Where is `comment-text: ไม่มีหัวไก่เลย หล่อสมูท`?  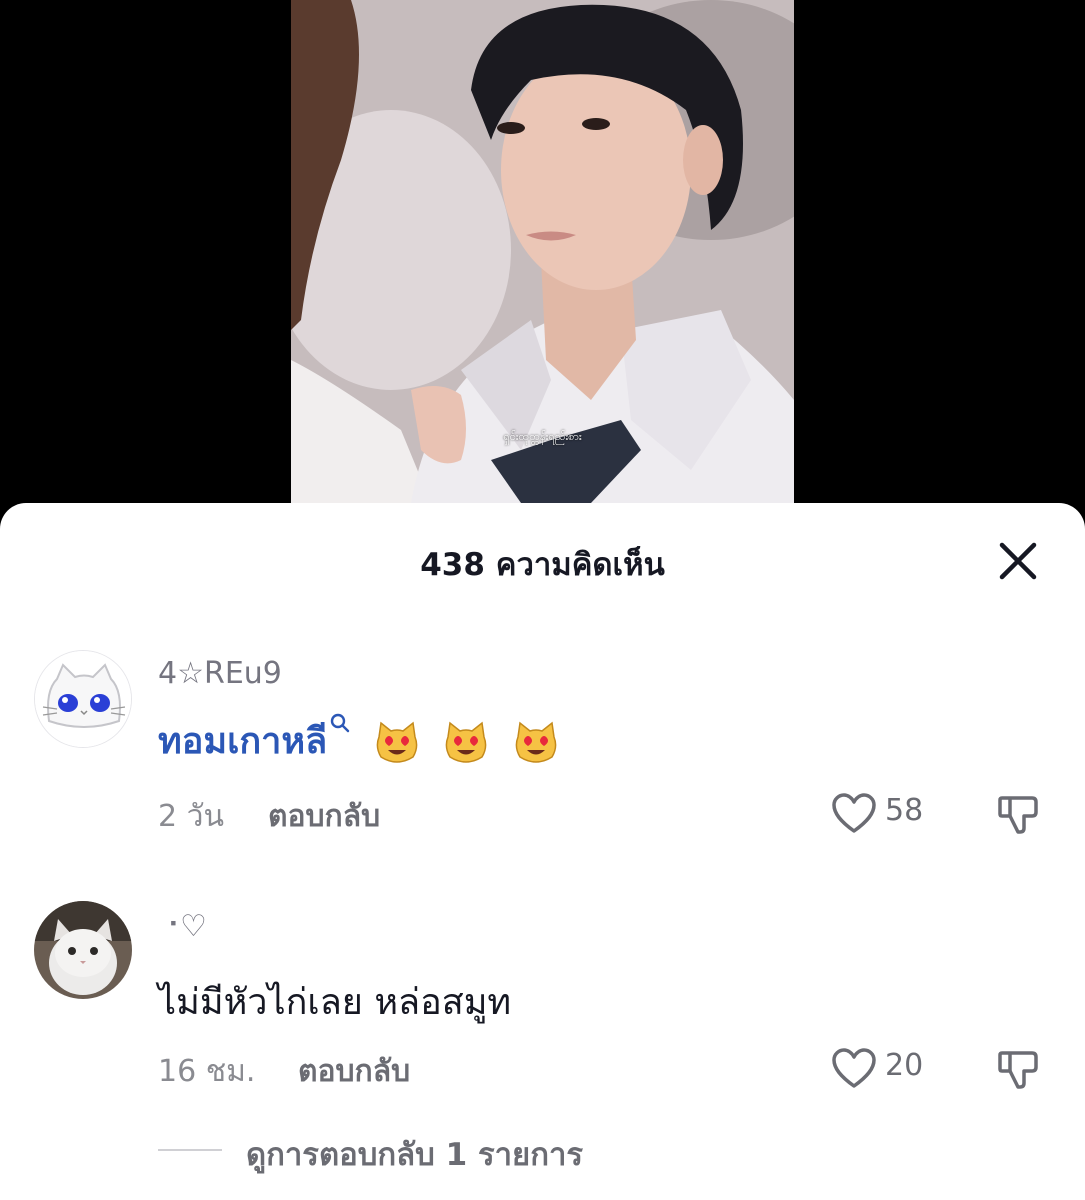 comment-text: ไม่มีหัวไก่เลย หล่อสมูท is located at coordinates (335, 1002).